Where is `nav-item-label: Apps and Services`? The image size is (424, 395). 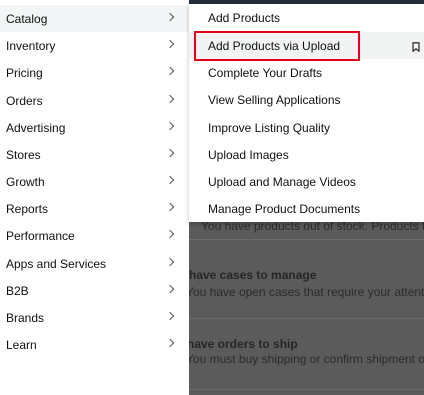 nav-item-label: Apps and Services is located at coordinates (56, 263).